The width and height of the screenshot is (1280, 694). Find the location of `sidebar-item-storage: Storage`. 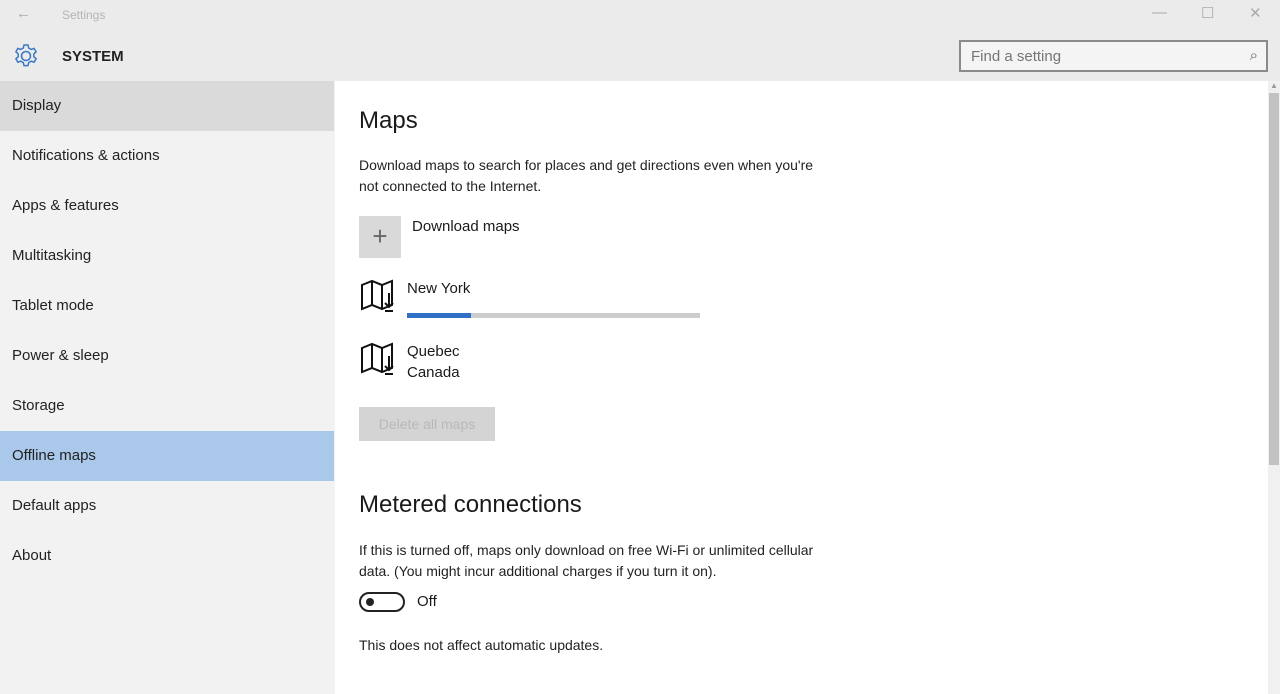

sidebar-item-storage: Storage is located at coordinates (167, 406).